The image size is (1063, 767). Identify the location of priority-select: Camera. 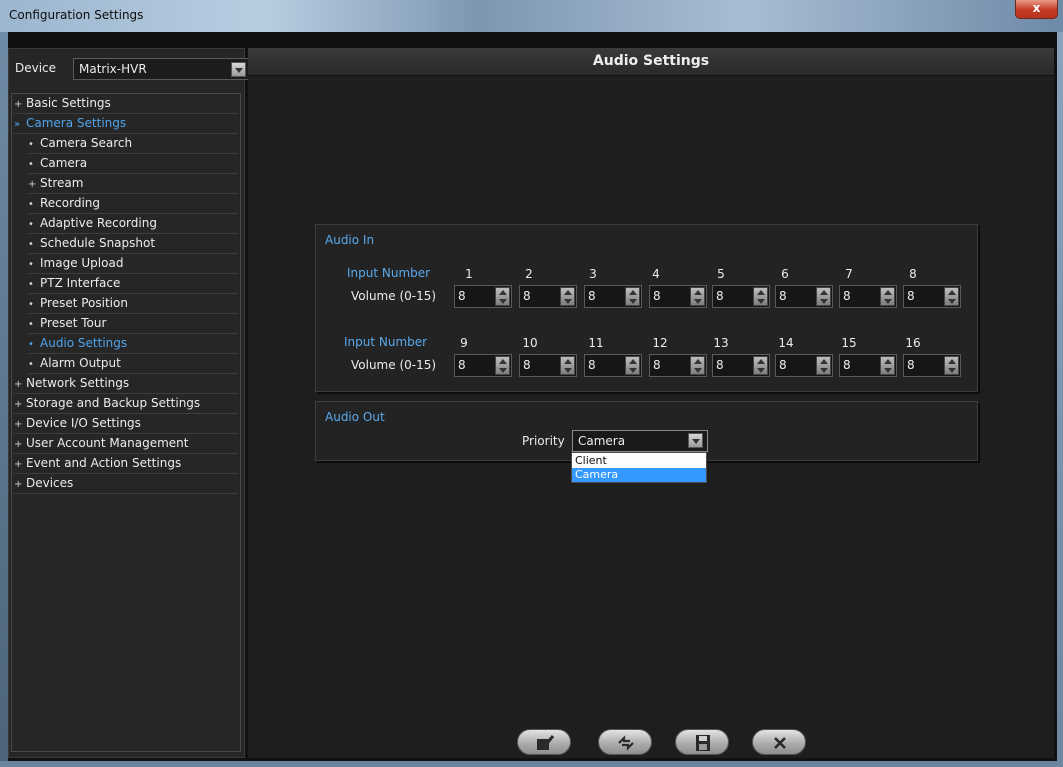
(640, 441).